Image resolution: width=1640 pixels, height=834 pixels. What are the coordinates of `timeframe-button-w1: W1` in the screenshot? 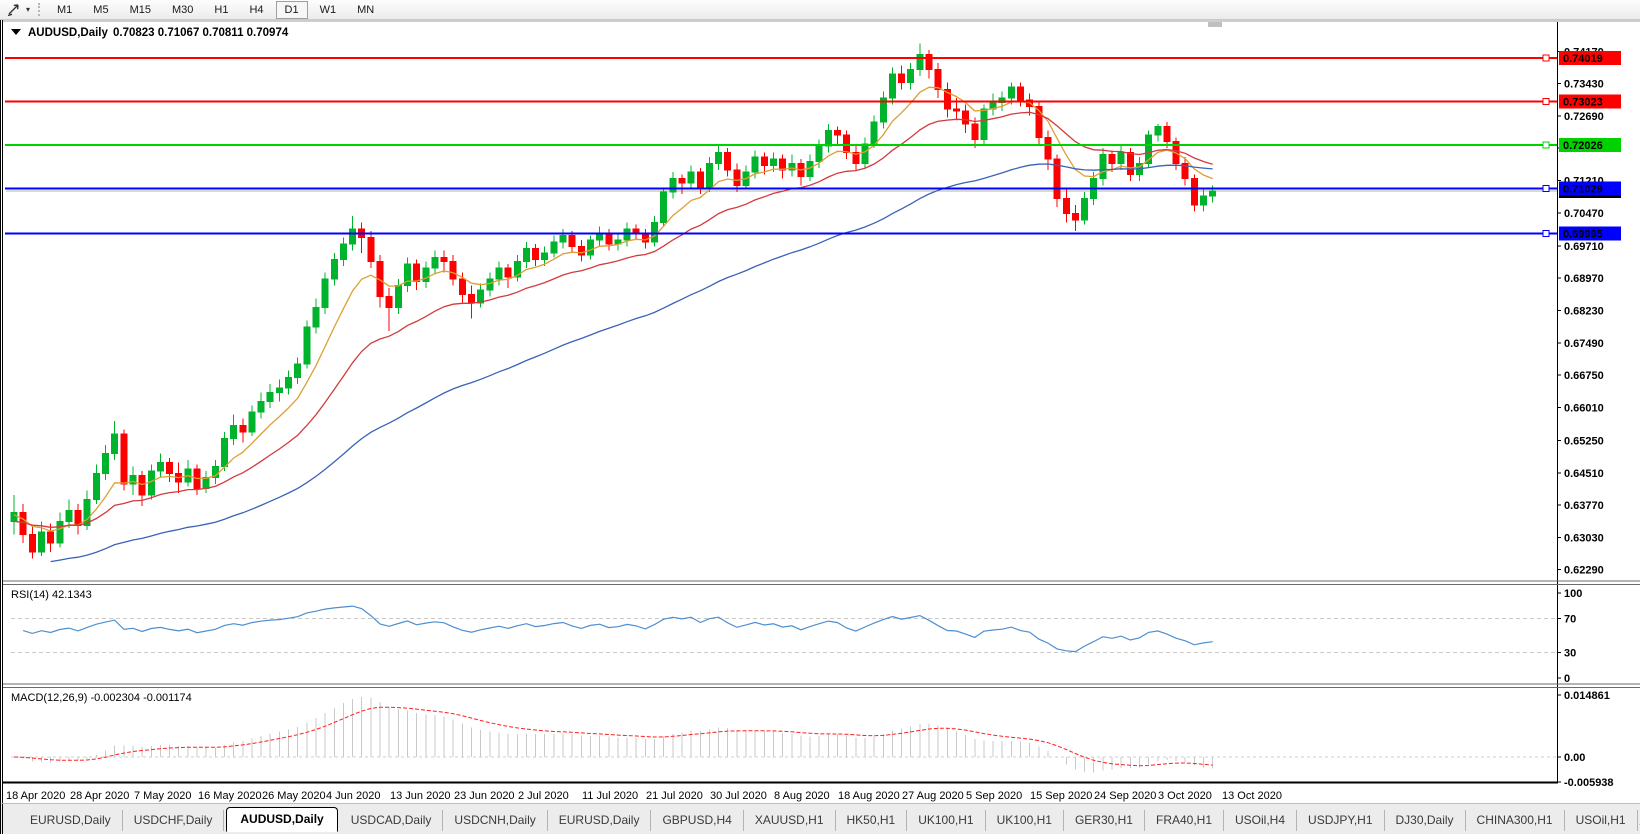 It's located at (328, 10).